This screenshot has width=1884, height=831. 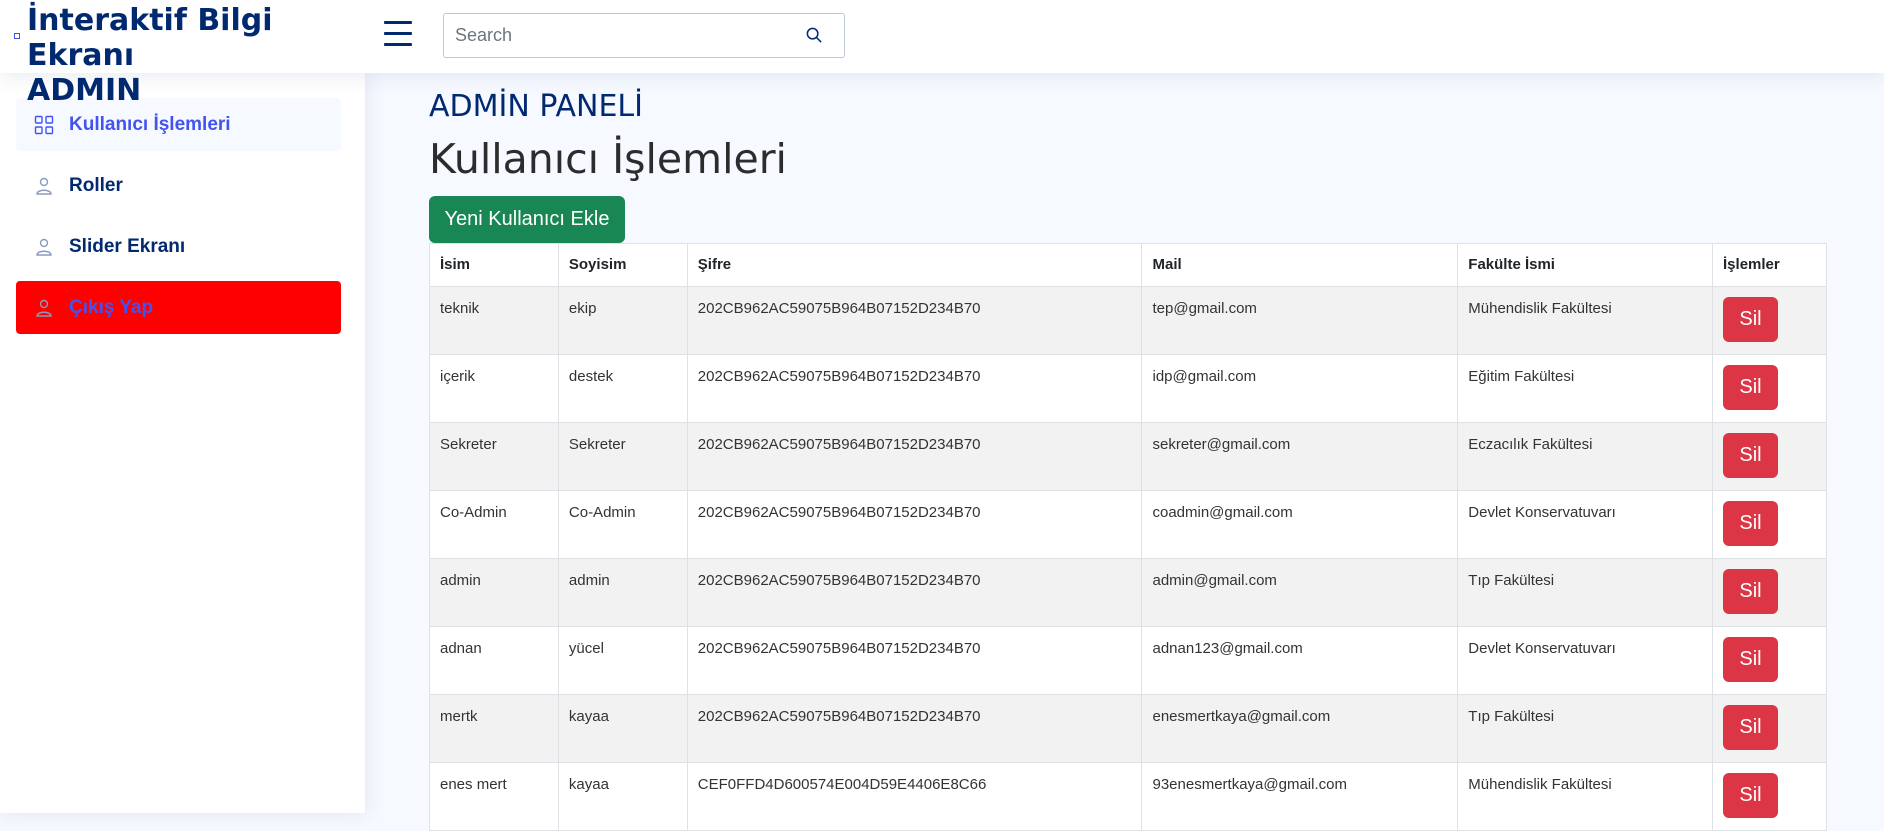 What do you see at coordinates (494, 728) in the screenshot?
I see `cell-isim: mertk` at bounding box center [494, 728].